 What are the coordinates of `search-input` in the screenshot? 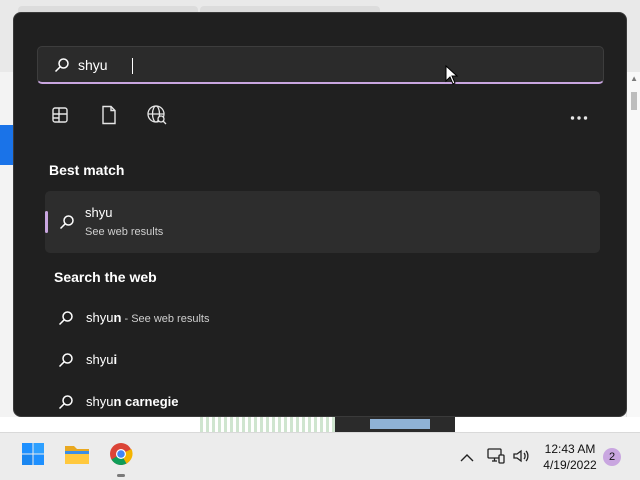 It's located at (318, 65).